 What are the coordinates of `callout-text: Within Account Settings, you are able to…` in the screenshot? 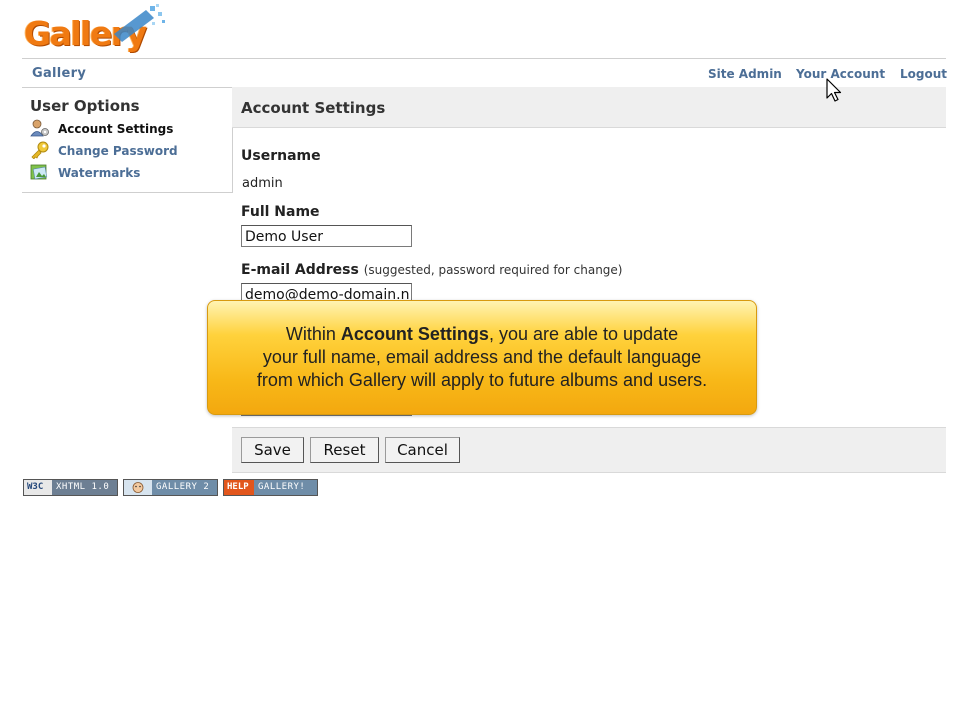 It's located at (482, 357).